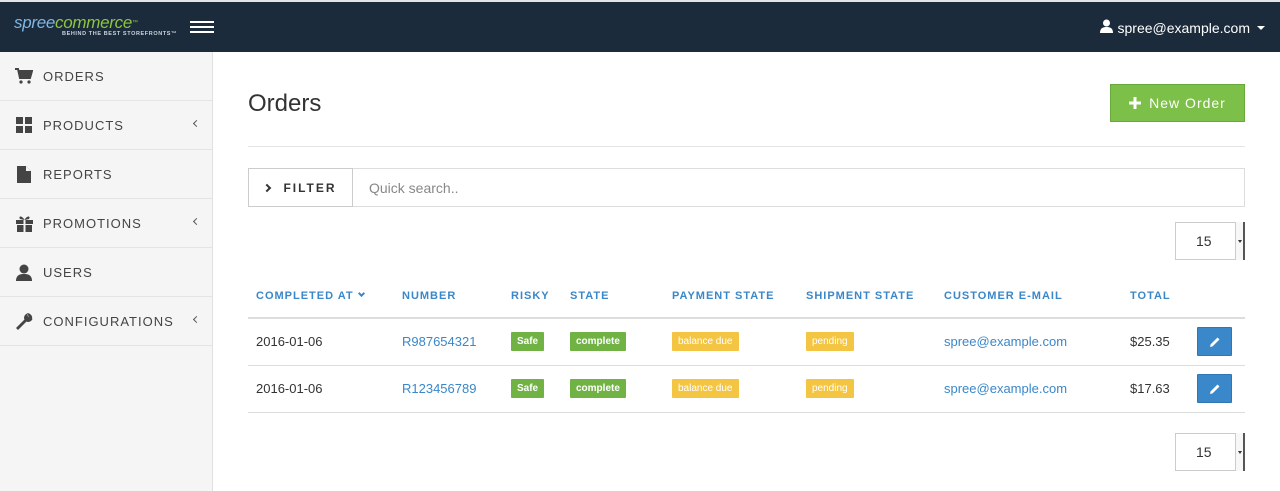 Image resolution: width=1280 pixels, height=491 pixels. Describe the element at coordinates (429, 296) in the screenshot. I see `column-header-label: NUMBER` at that location.